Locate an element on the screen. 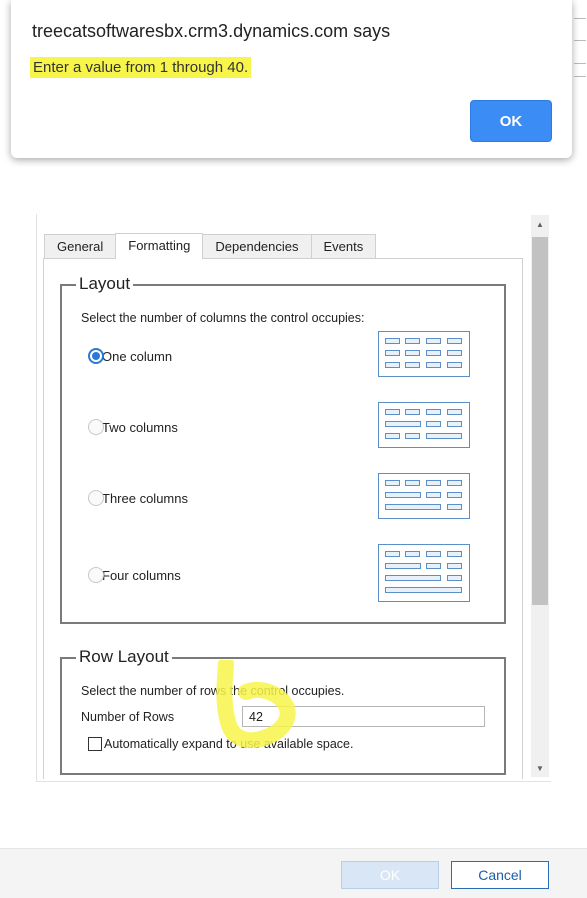  radio-one-column: One column is located at coordinates (130, 356).